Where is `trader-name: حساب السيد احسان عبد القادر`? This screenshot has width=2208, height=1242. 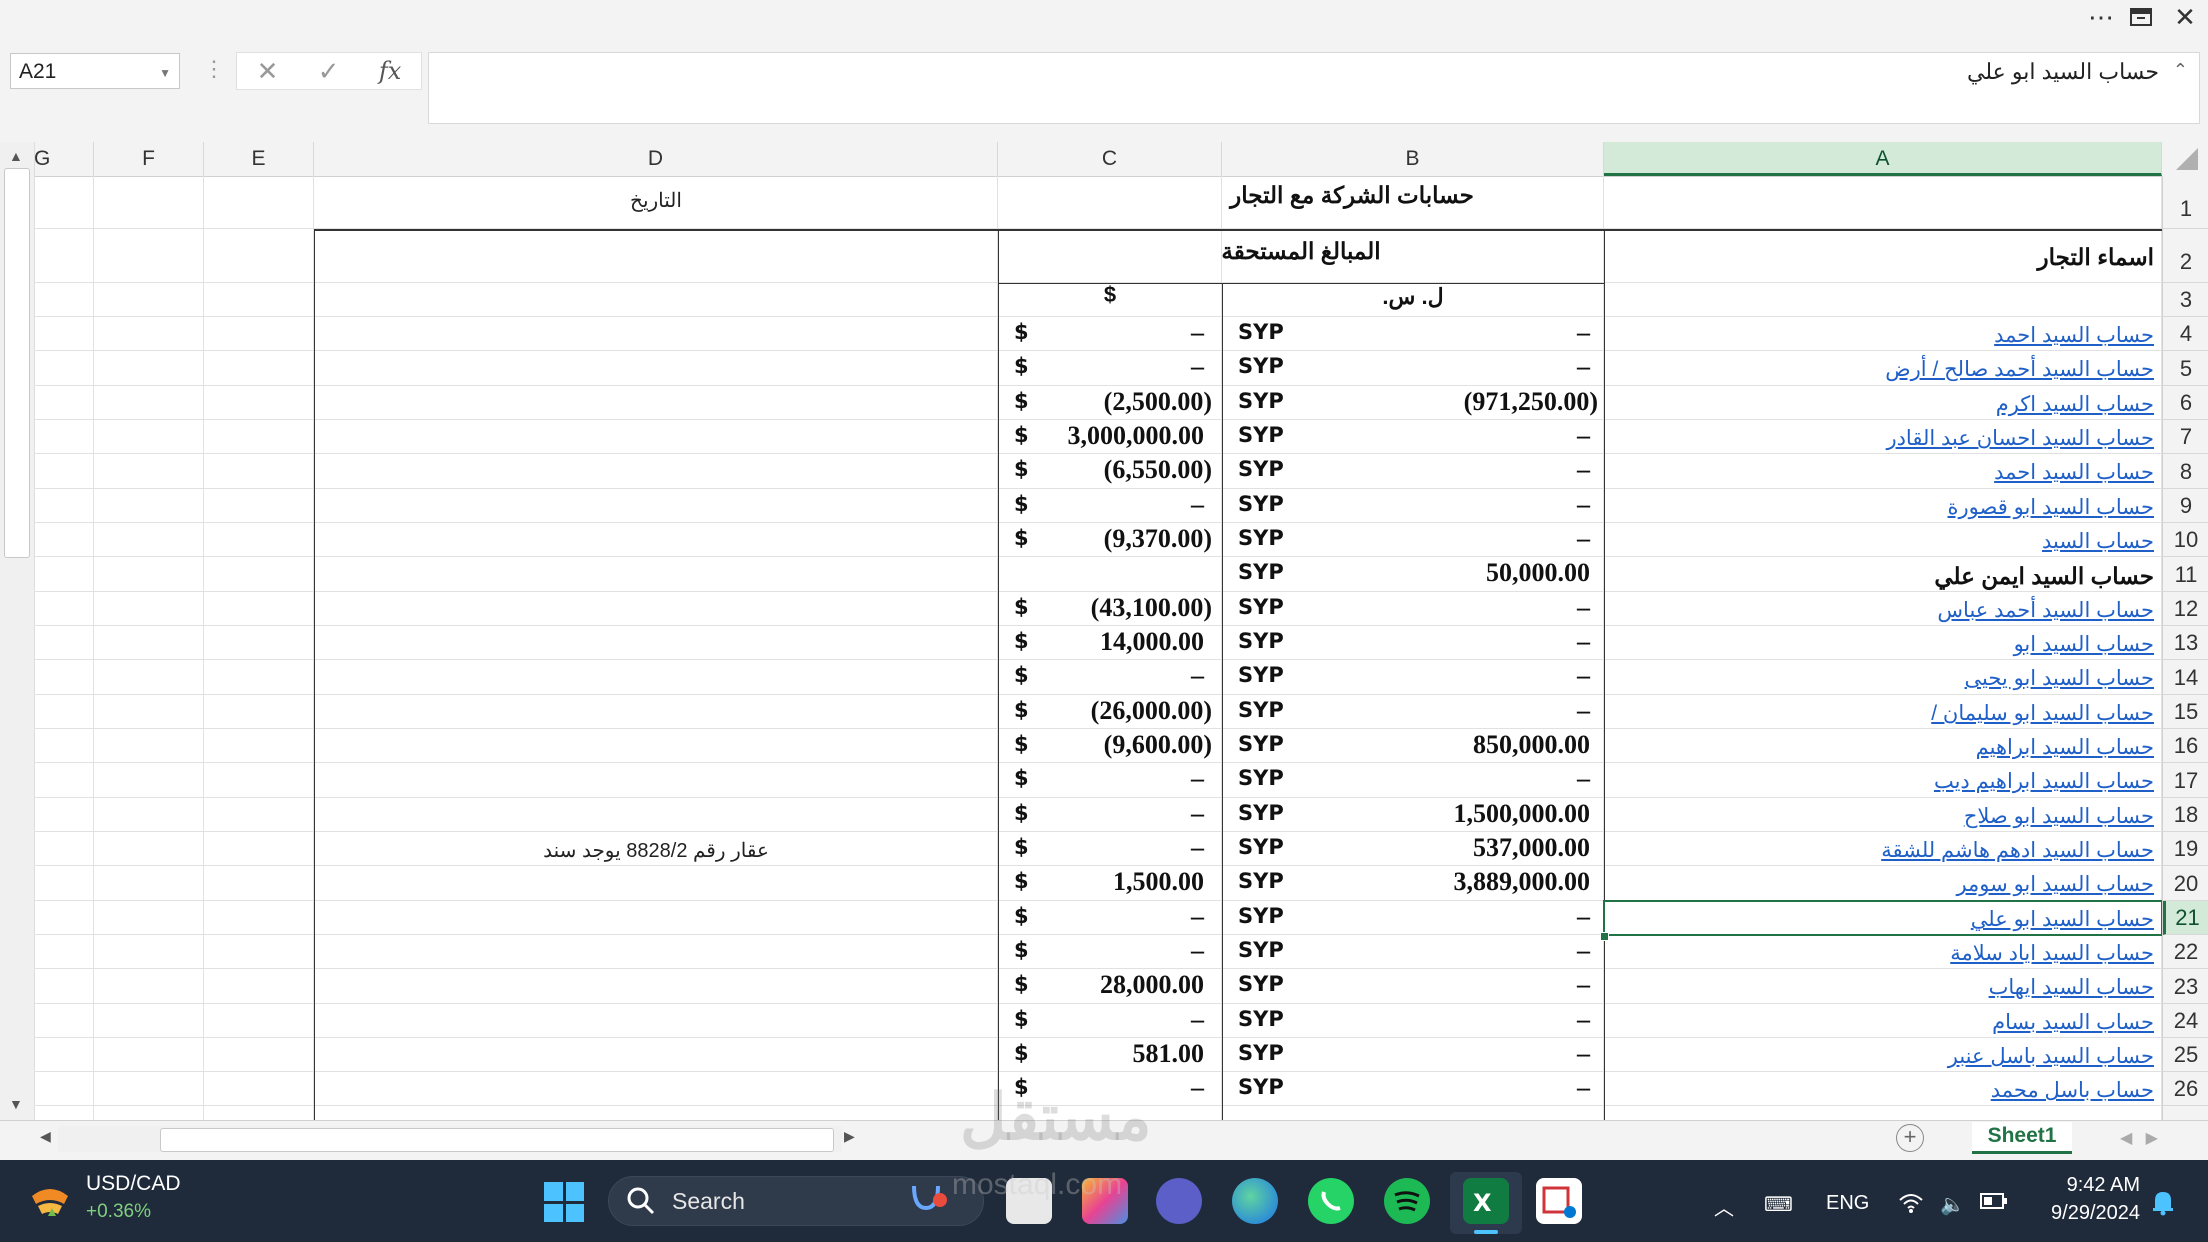 trader-name: حساب السيد احسان عبد القادر is located at coordinates (1879, 438).